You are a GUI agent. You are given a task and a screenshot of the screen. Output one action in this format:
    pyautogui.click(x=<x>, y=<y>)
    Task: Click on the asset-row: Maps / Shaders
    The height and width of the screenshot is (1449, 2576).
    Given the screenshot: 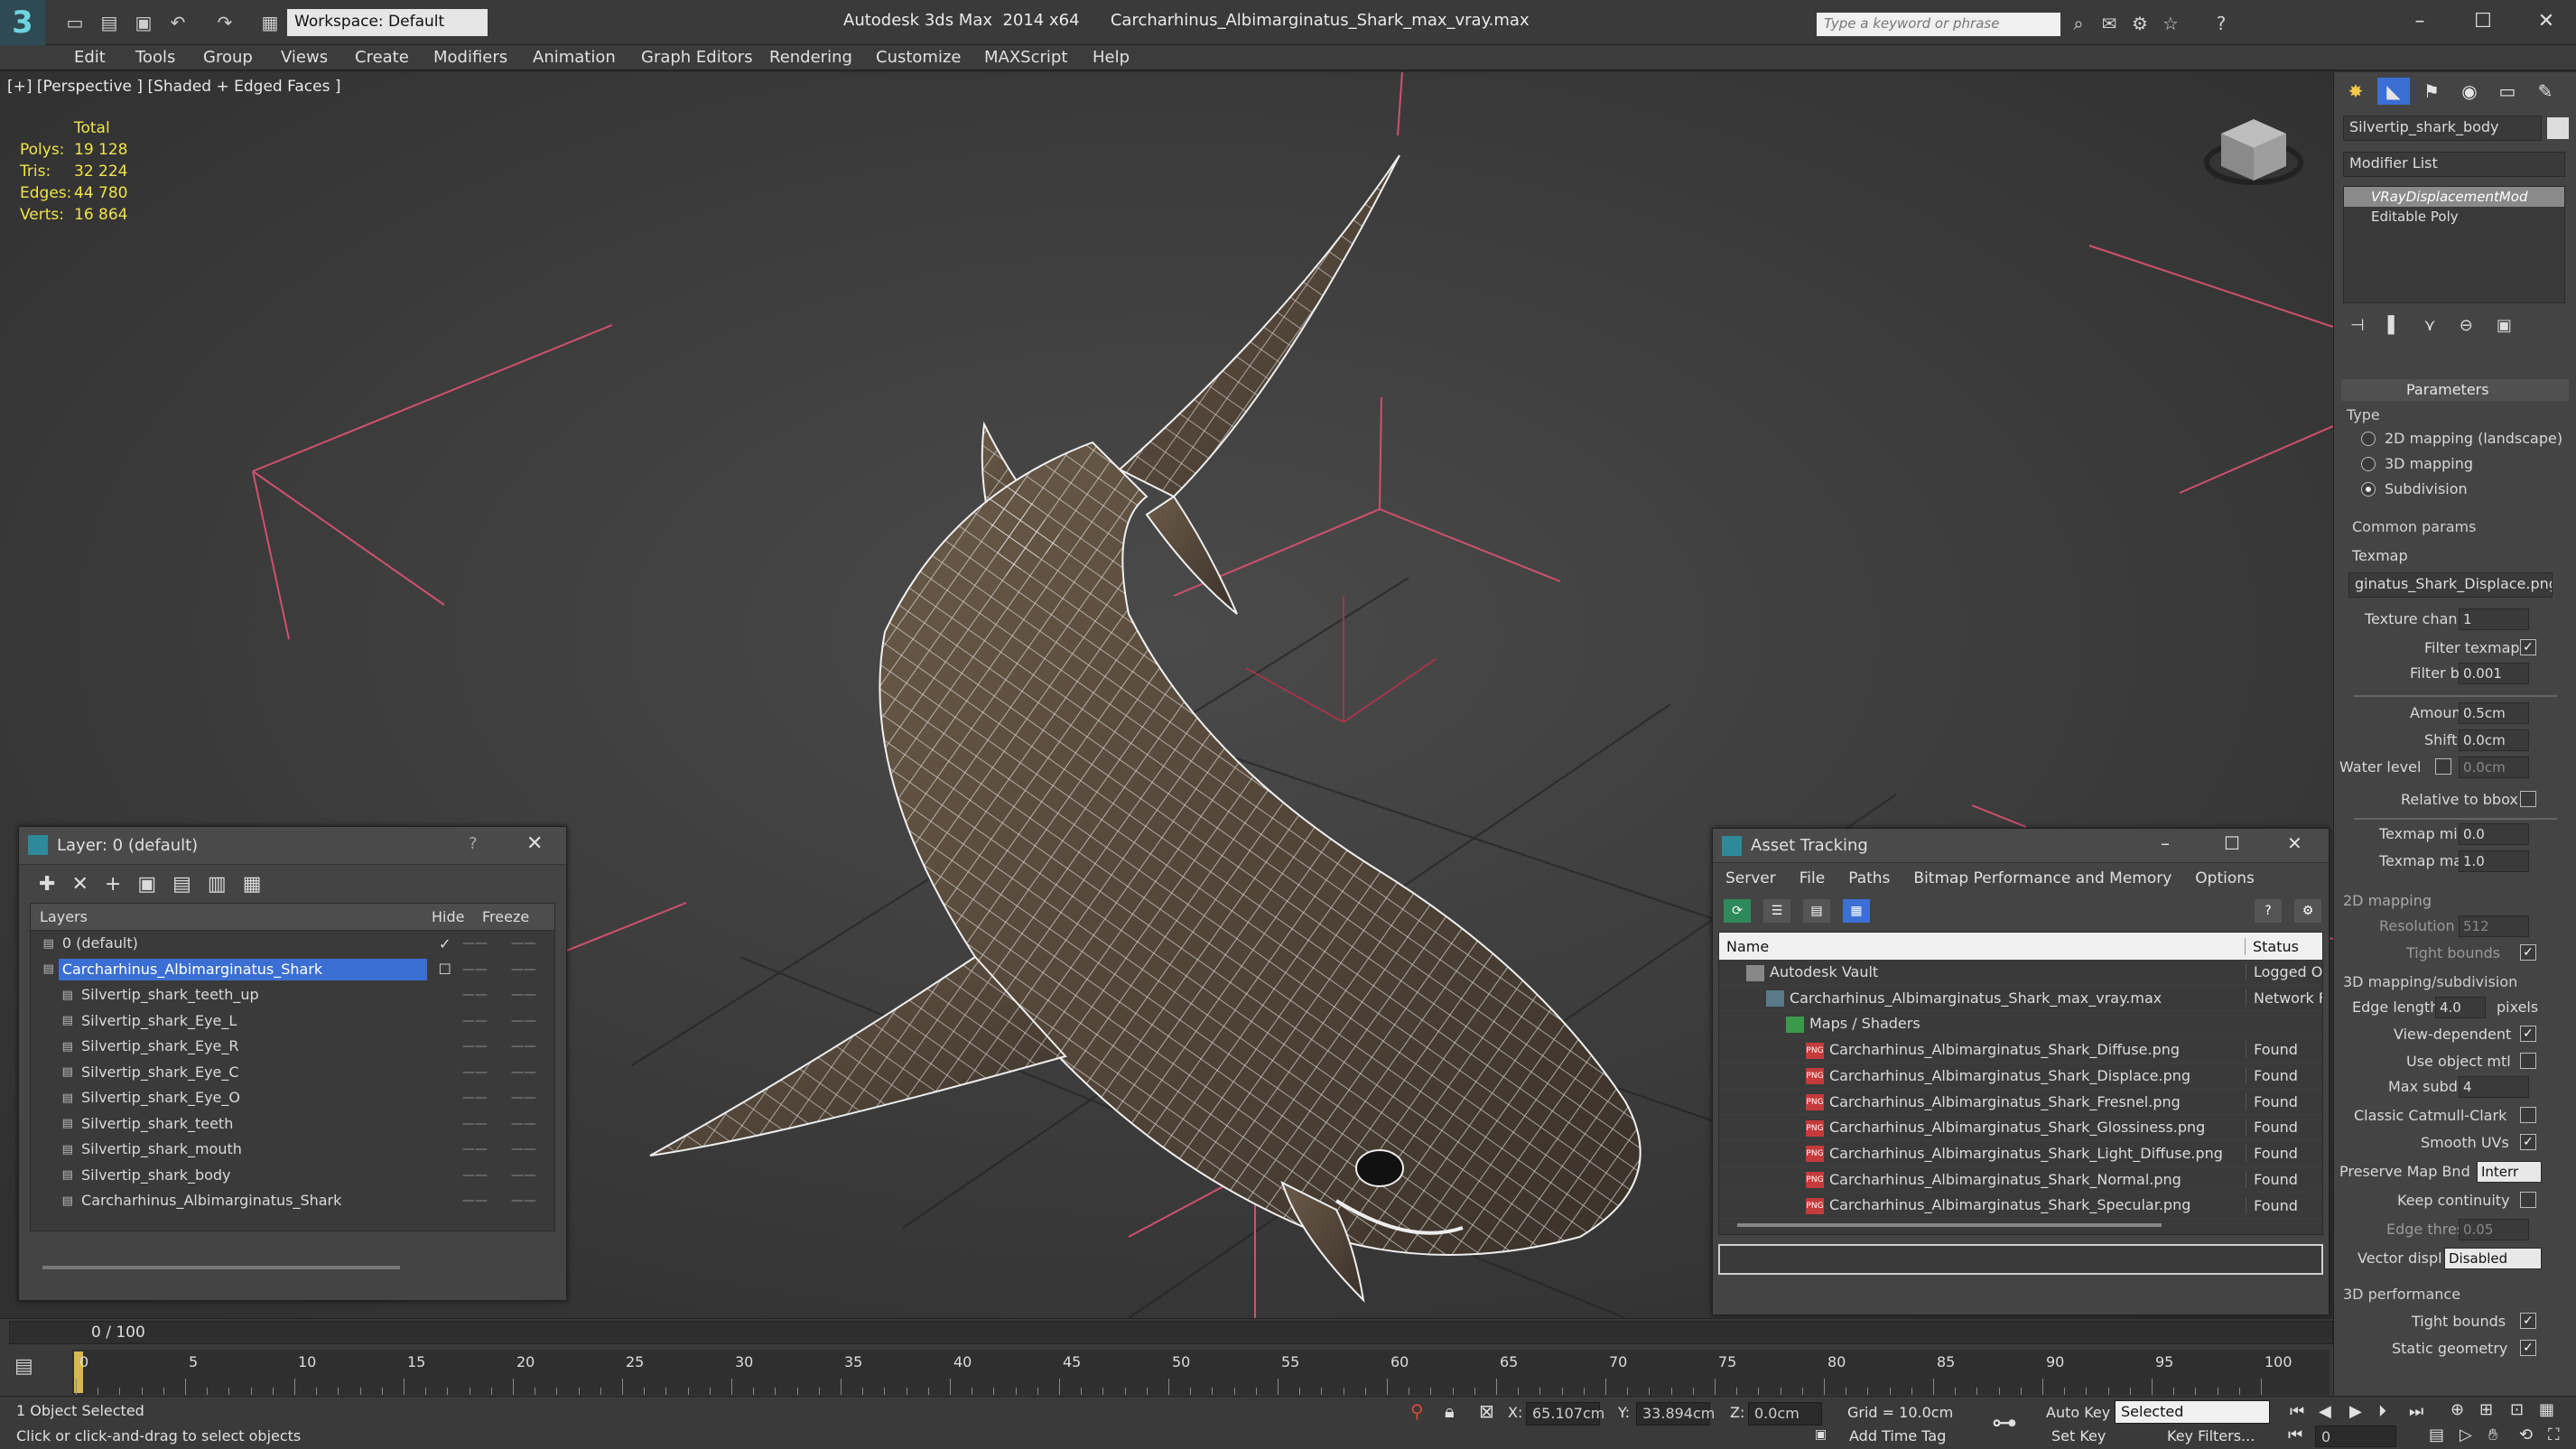 What is the action you would take?
    pyautogui.click(x=2020, y=1024)
    